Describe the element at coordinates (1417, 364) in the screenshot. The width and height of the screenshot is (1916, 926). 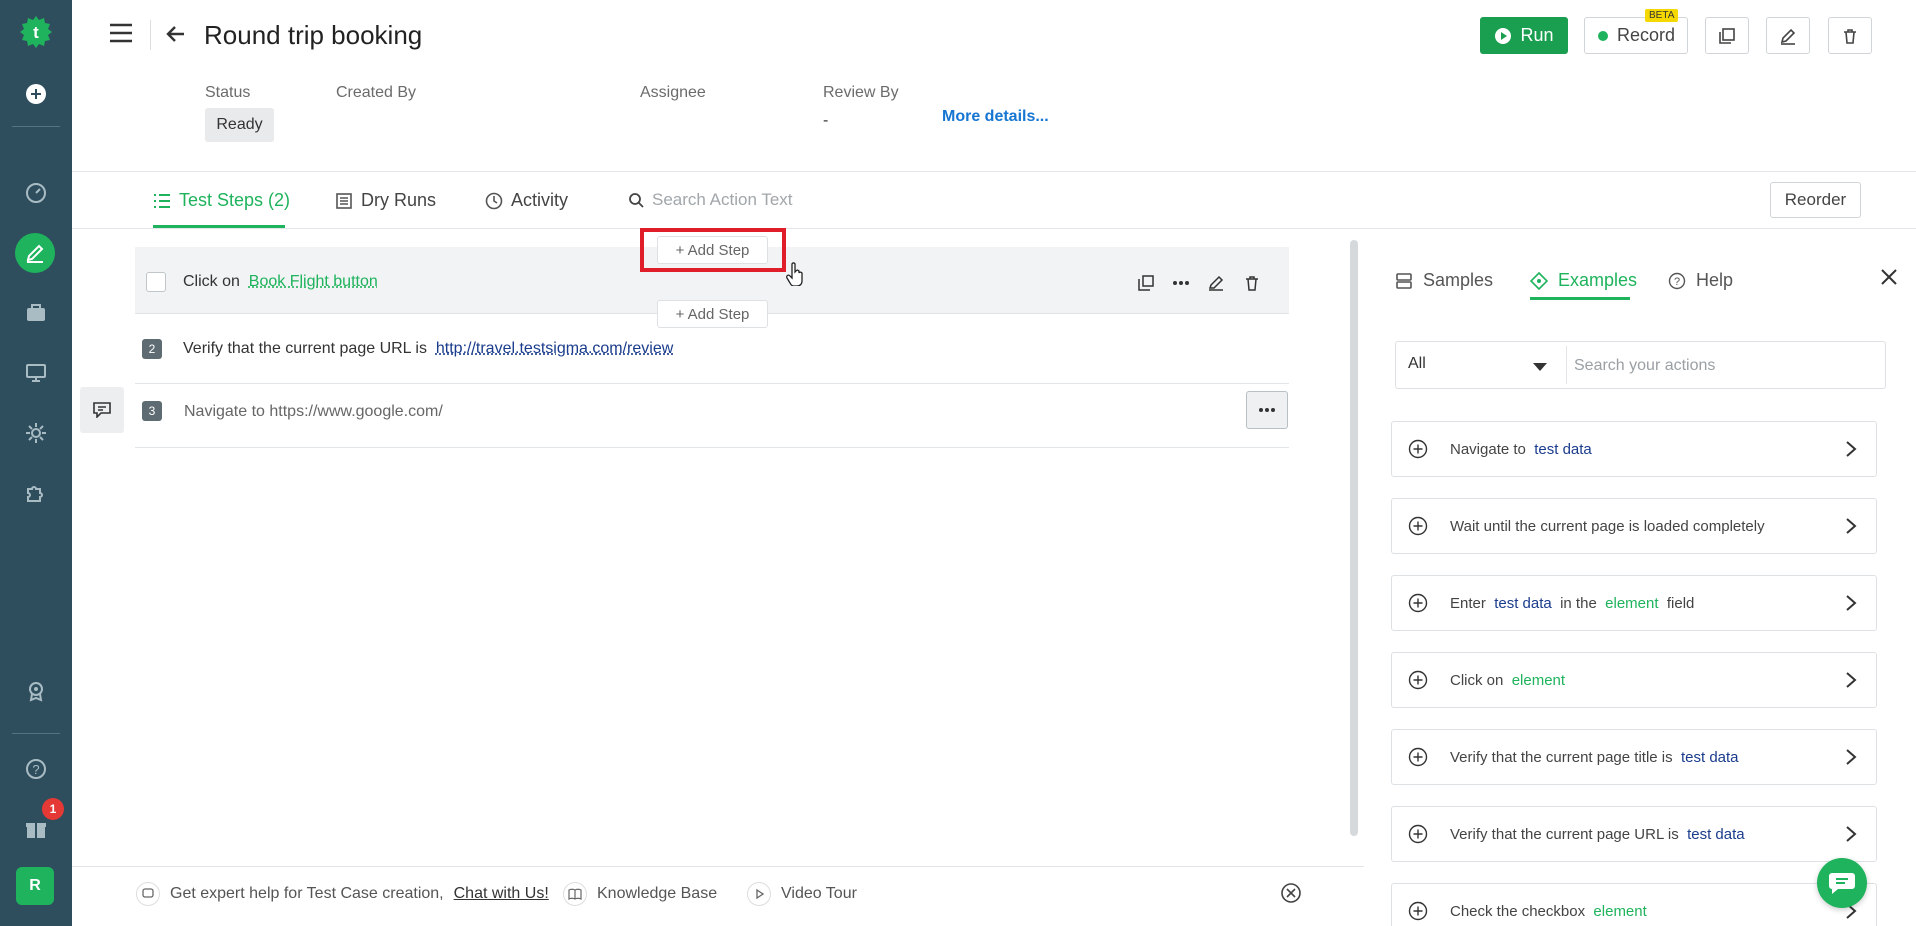
I see `action-filter-select: All` at that location.